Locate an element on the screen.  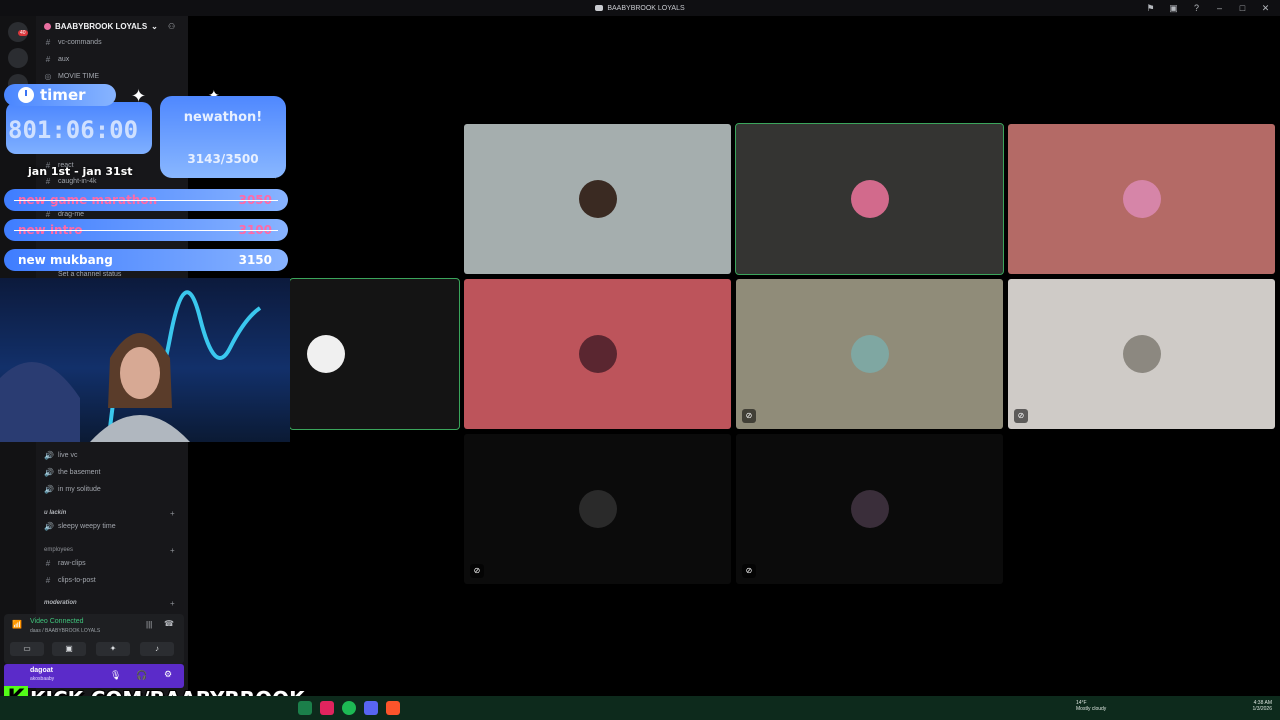
server-logo-icon is located at coordinates (47, 26).